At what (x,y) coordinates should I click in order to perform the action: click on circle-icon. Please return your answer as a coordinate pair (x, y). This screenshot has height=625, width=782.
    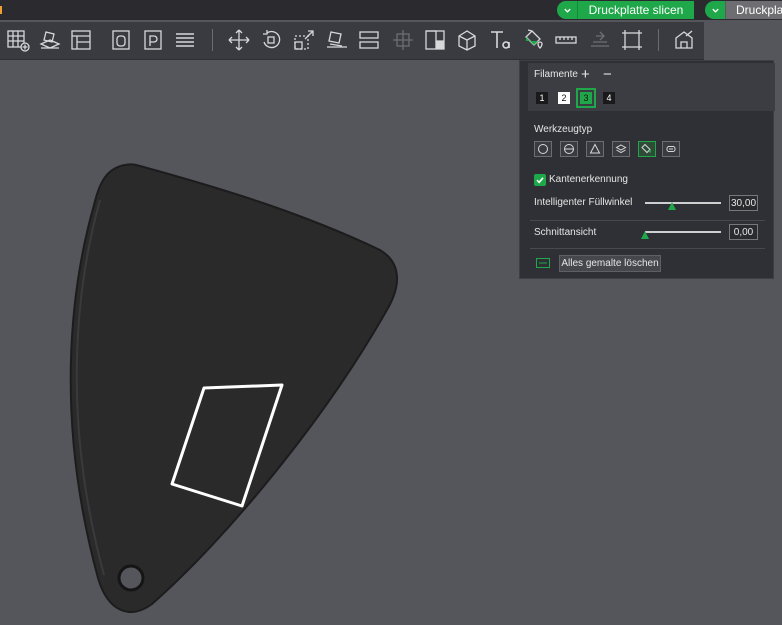
    Looking at the image, I should click on (543, 149).